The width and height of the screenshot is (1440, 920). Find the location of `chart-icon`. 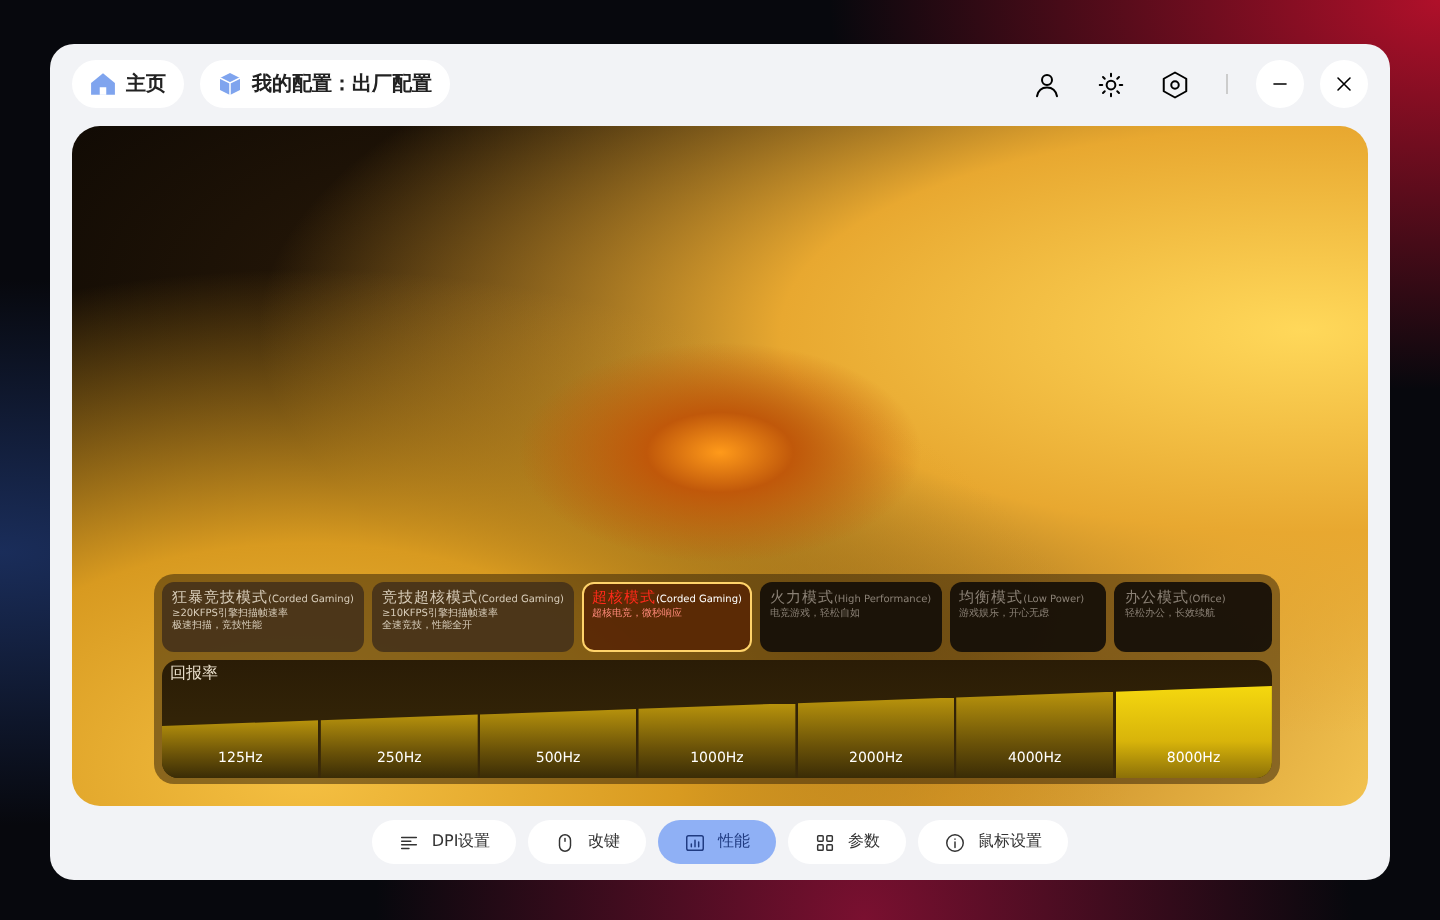

chart-icon is located at coordinates (695, 842).